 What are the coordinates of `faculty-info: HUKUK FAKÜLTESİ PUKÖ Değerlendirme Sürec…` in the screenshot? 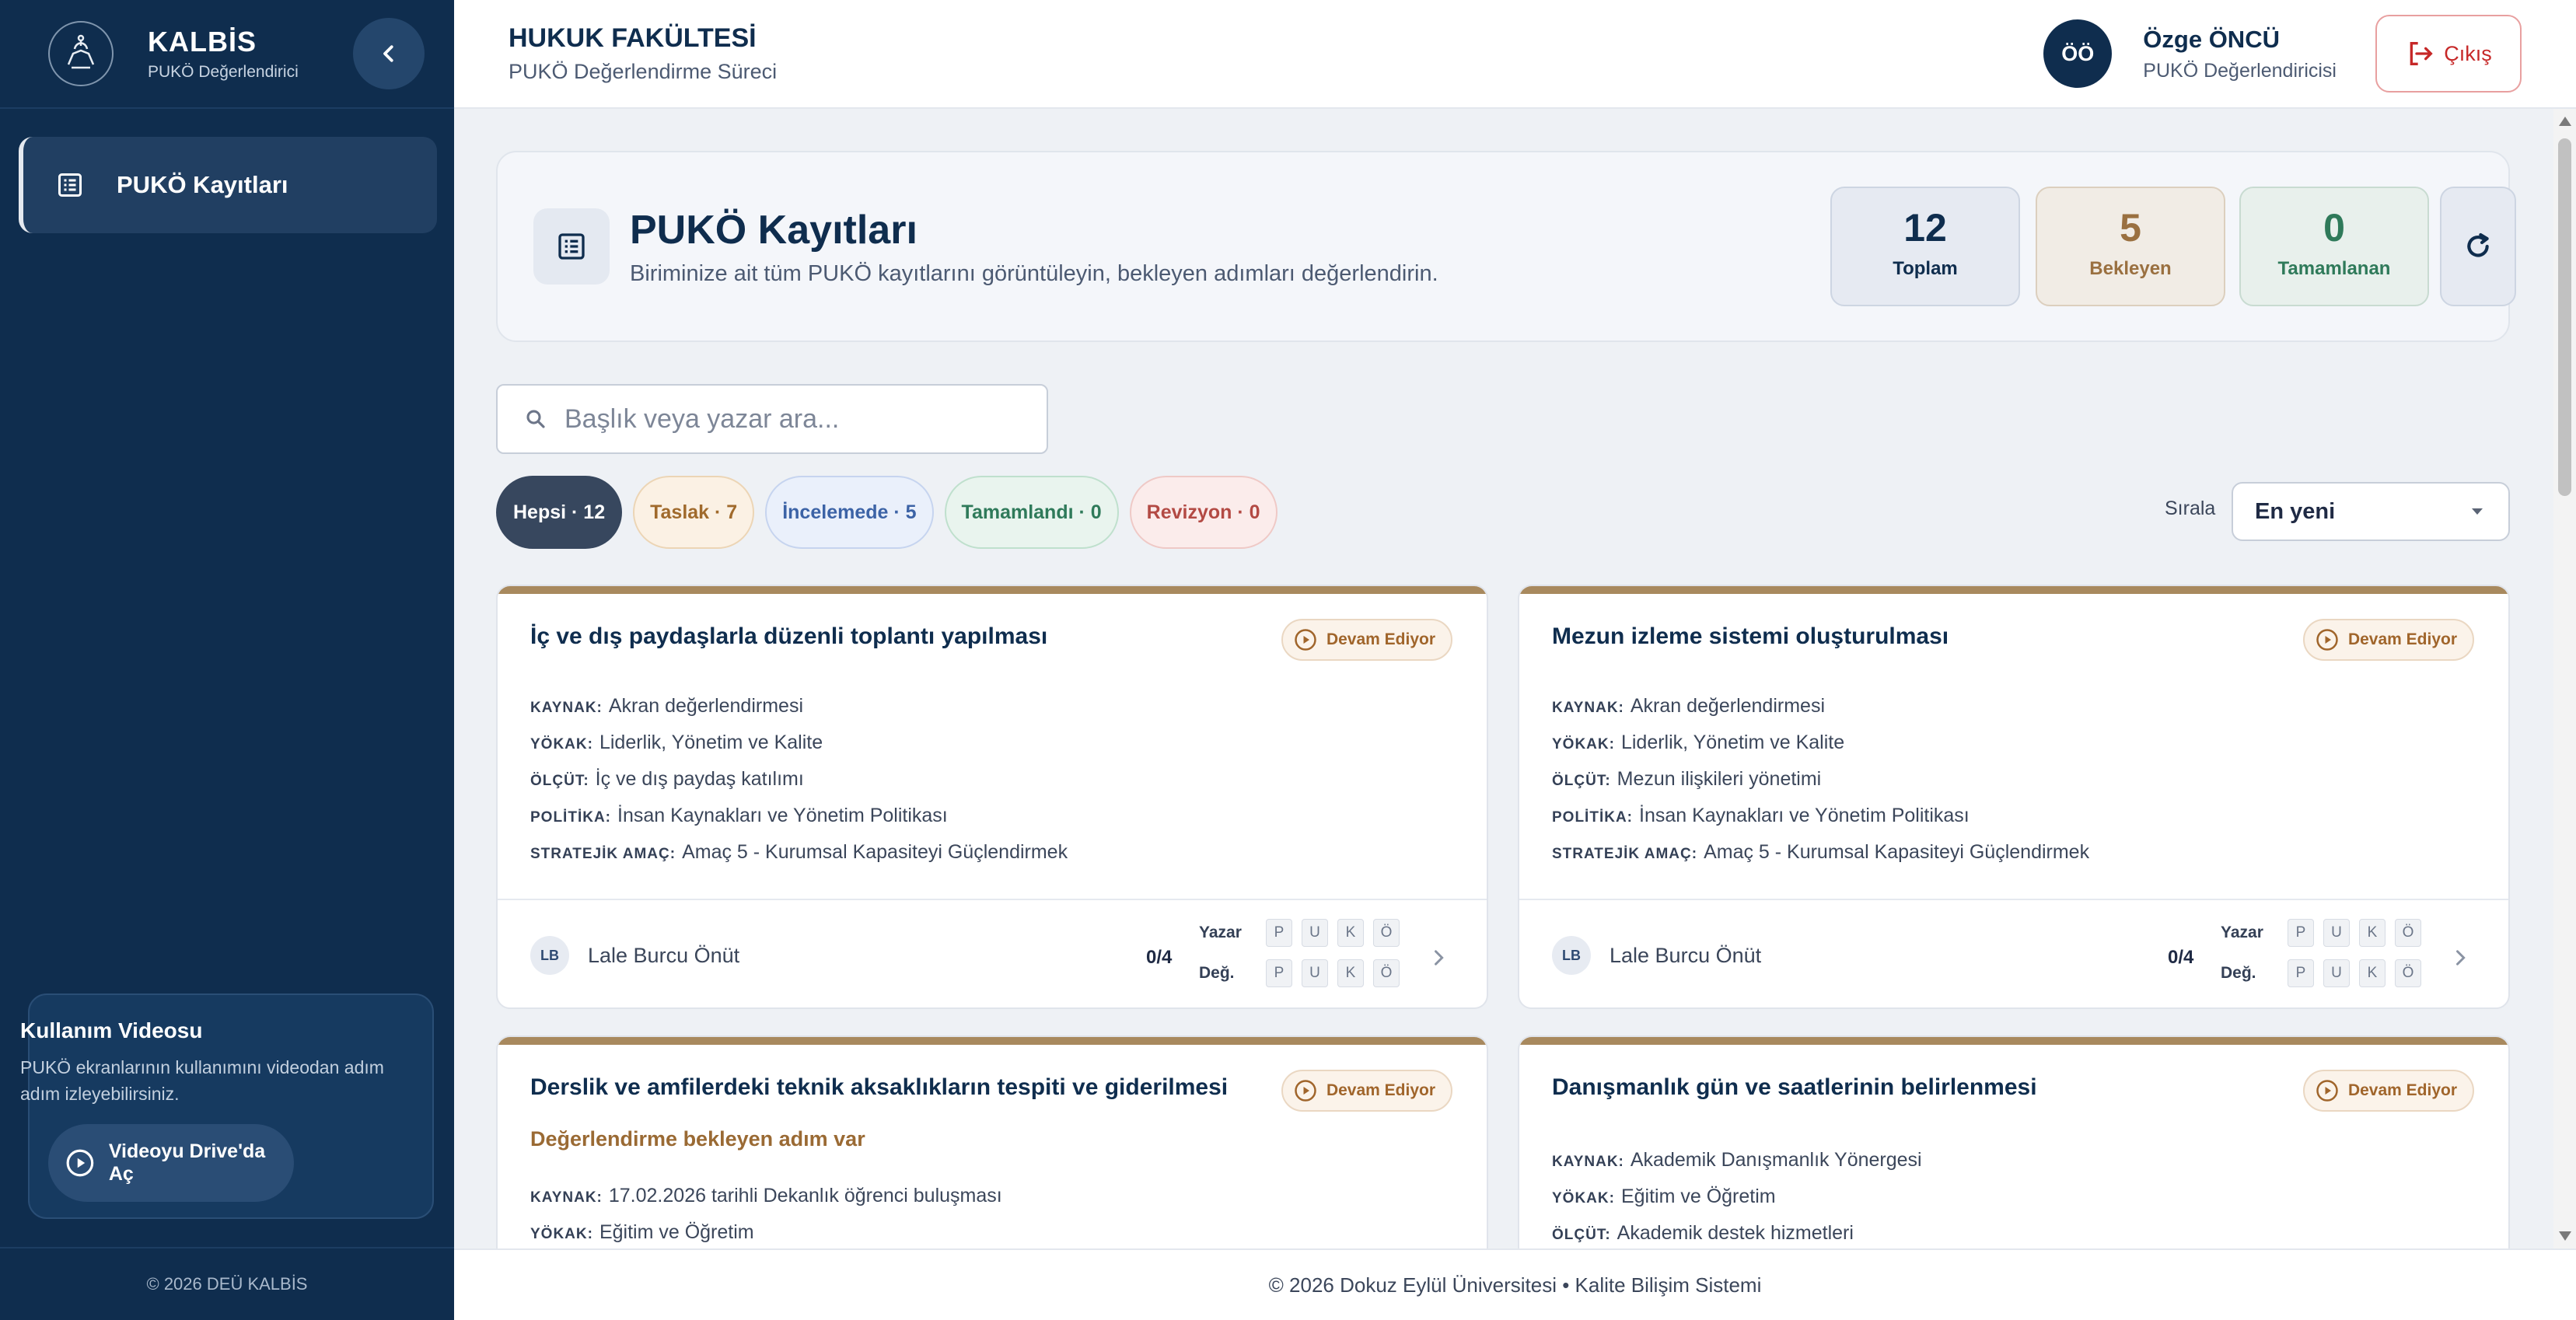 It's located at (1276, 53).